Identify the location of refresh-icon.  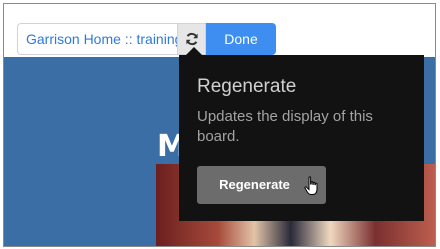
(191, 39).